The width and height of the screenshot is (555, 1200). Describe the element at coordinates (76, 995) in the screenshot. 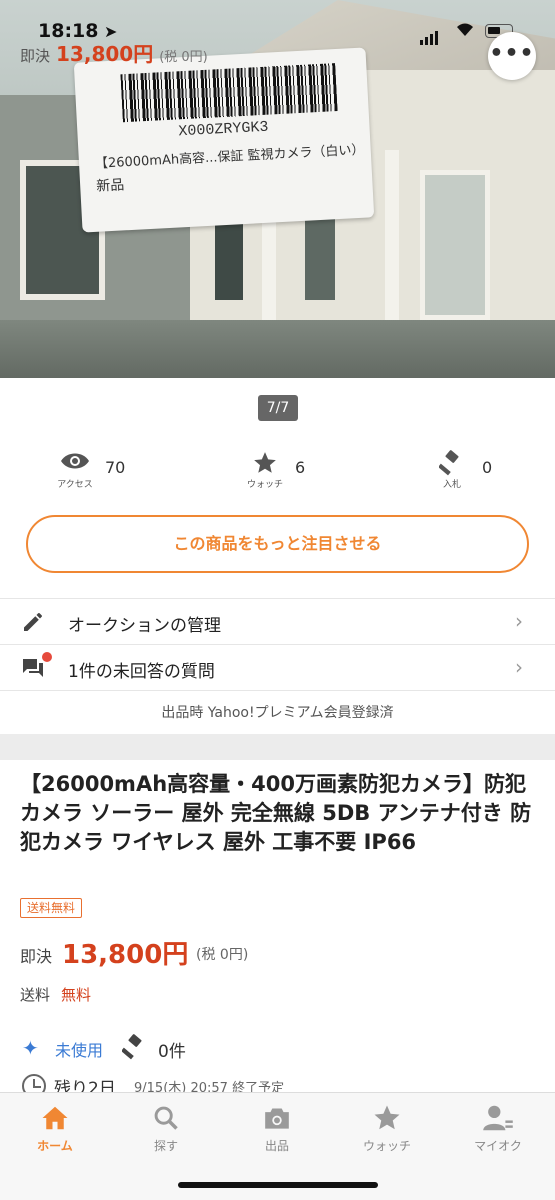

I see `shipping-value: 無料` at that location.